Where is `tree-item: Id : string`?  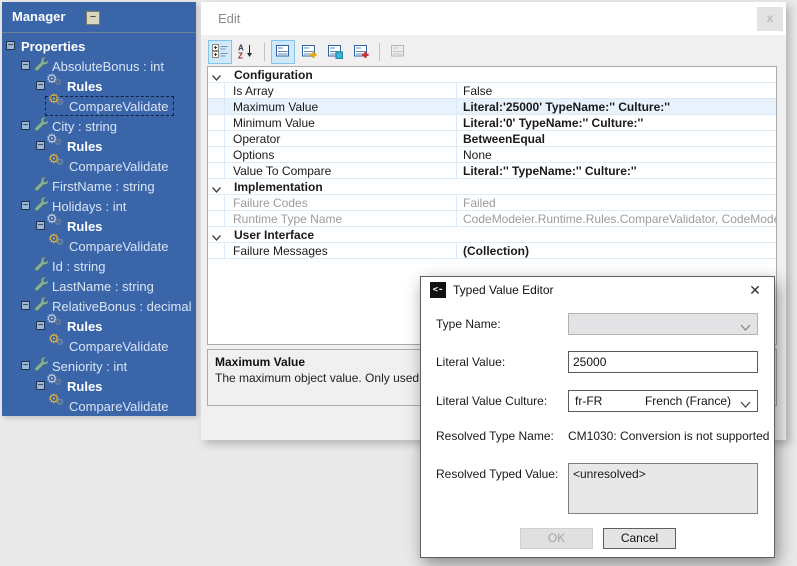
tree-item: Id : string is located at coordinates (99, 266).